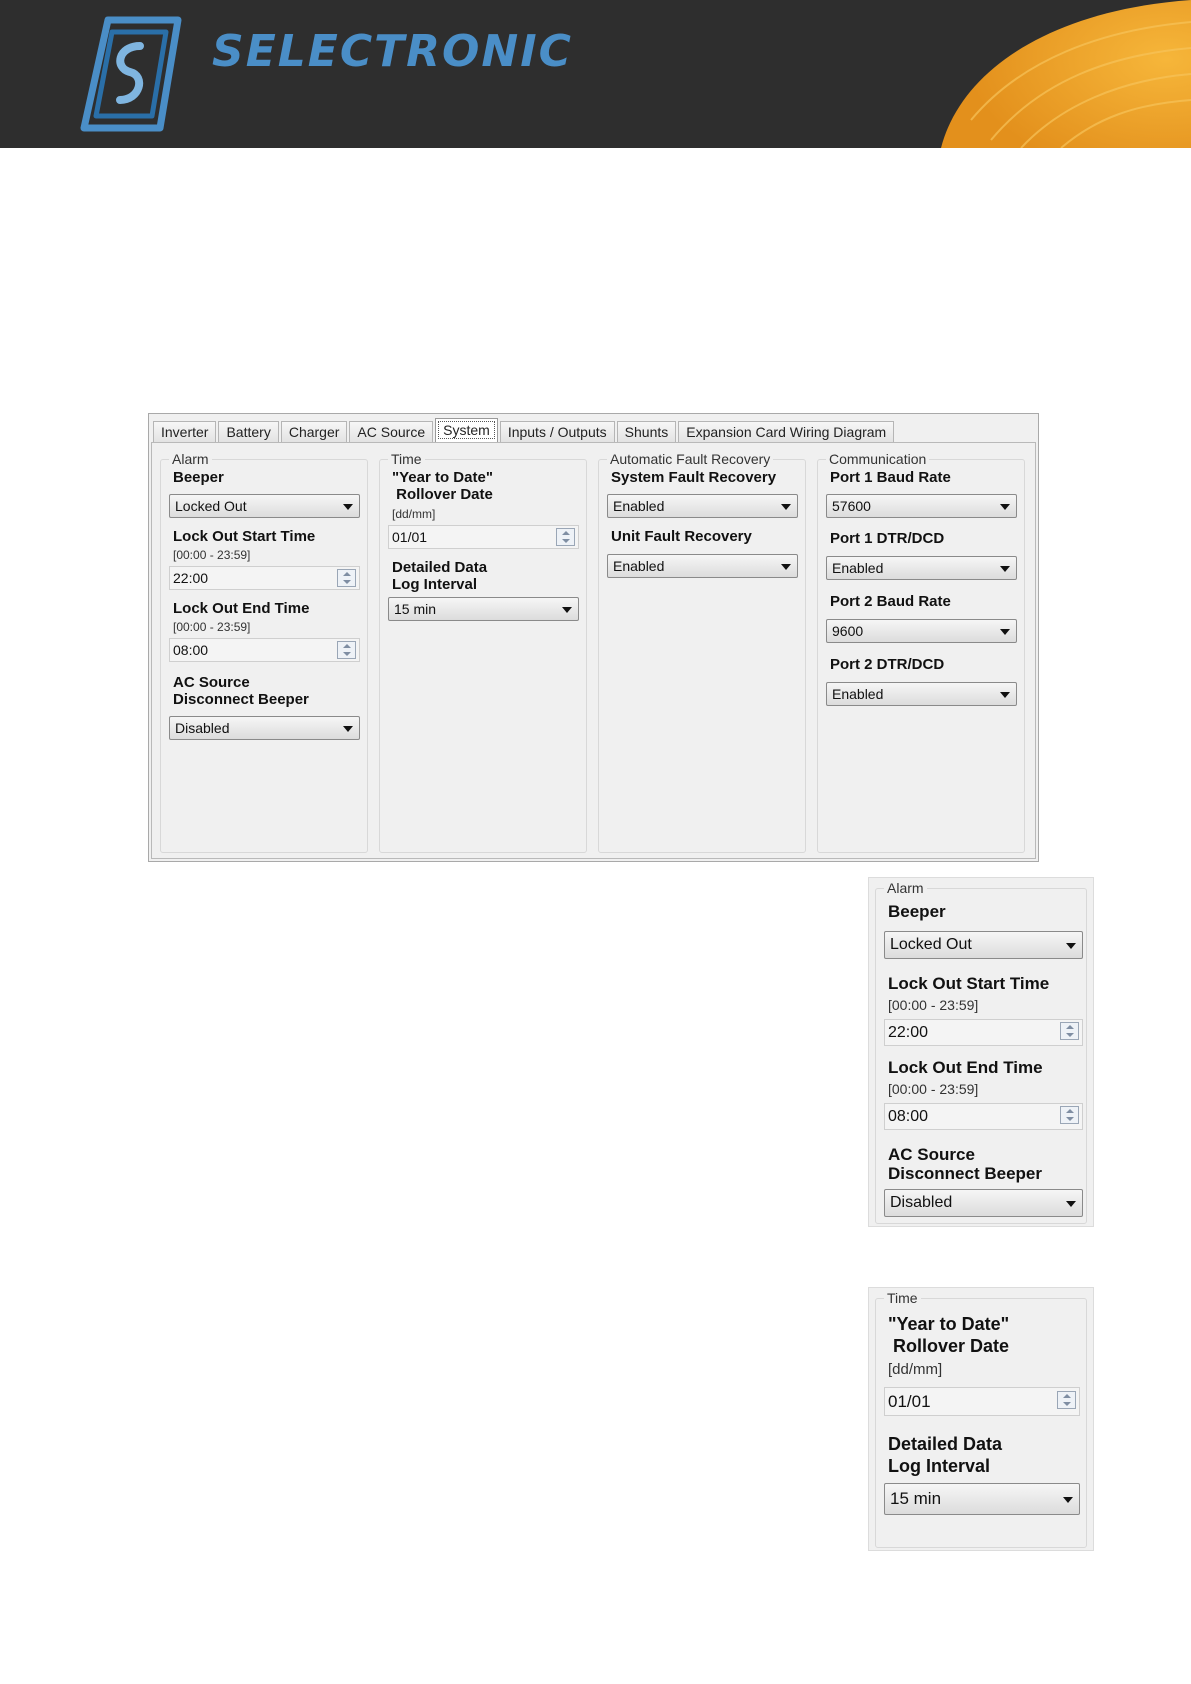 The width and height of the screenshot is (1191, 1684). Describe the element at coordinates (639, 506) in the screenshot. I see `system-fault-recovery-value: Enabled` at that location.